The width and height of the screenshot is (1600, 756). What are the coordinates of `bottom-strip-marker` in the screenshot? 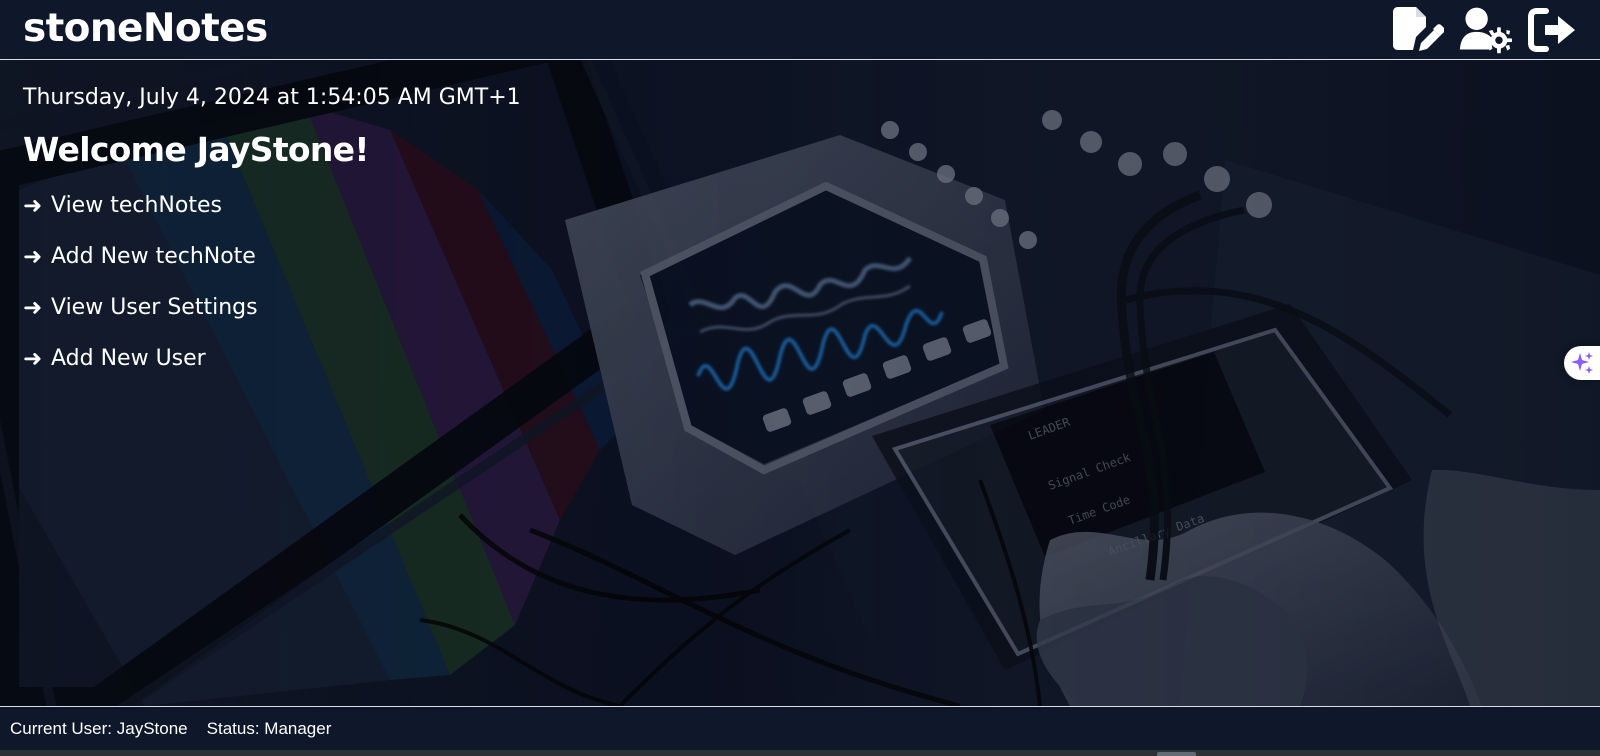 It's located at (1176, 754).